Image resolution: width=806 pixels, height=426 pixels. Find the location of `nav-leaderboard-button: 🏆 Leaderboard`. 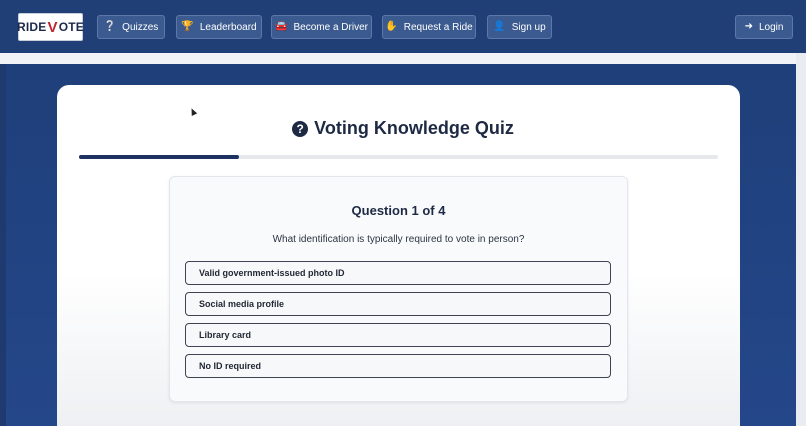

nav-leaderboard-button: 🏆 Leaderboard is located at coordinates (219, 27).